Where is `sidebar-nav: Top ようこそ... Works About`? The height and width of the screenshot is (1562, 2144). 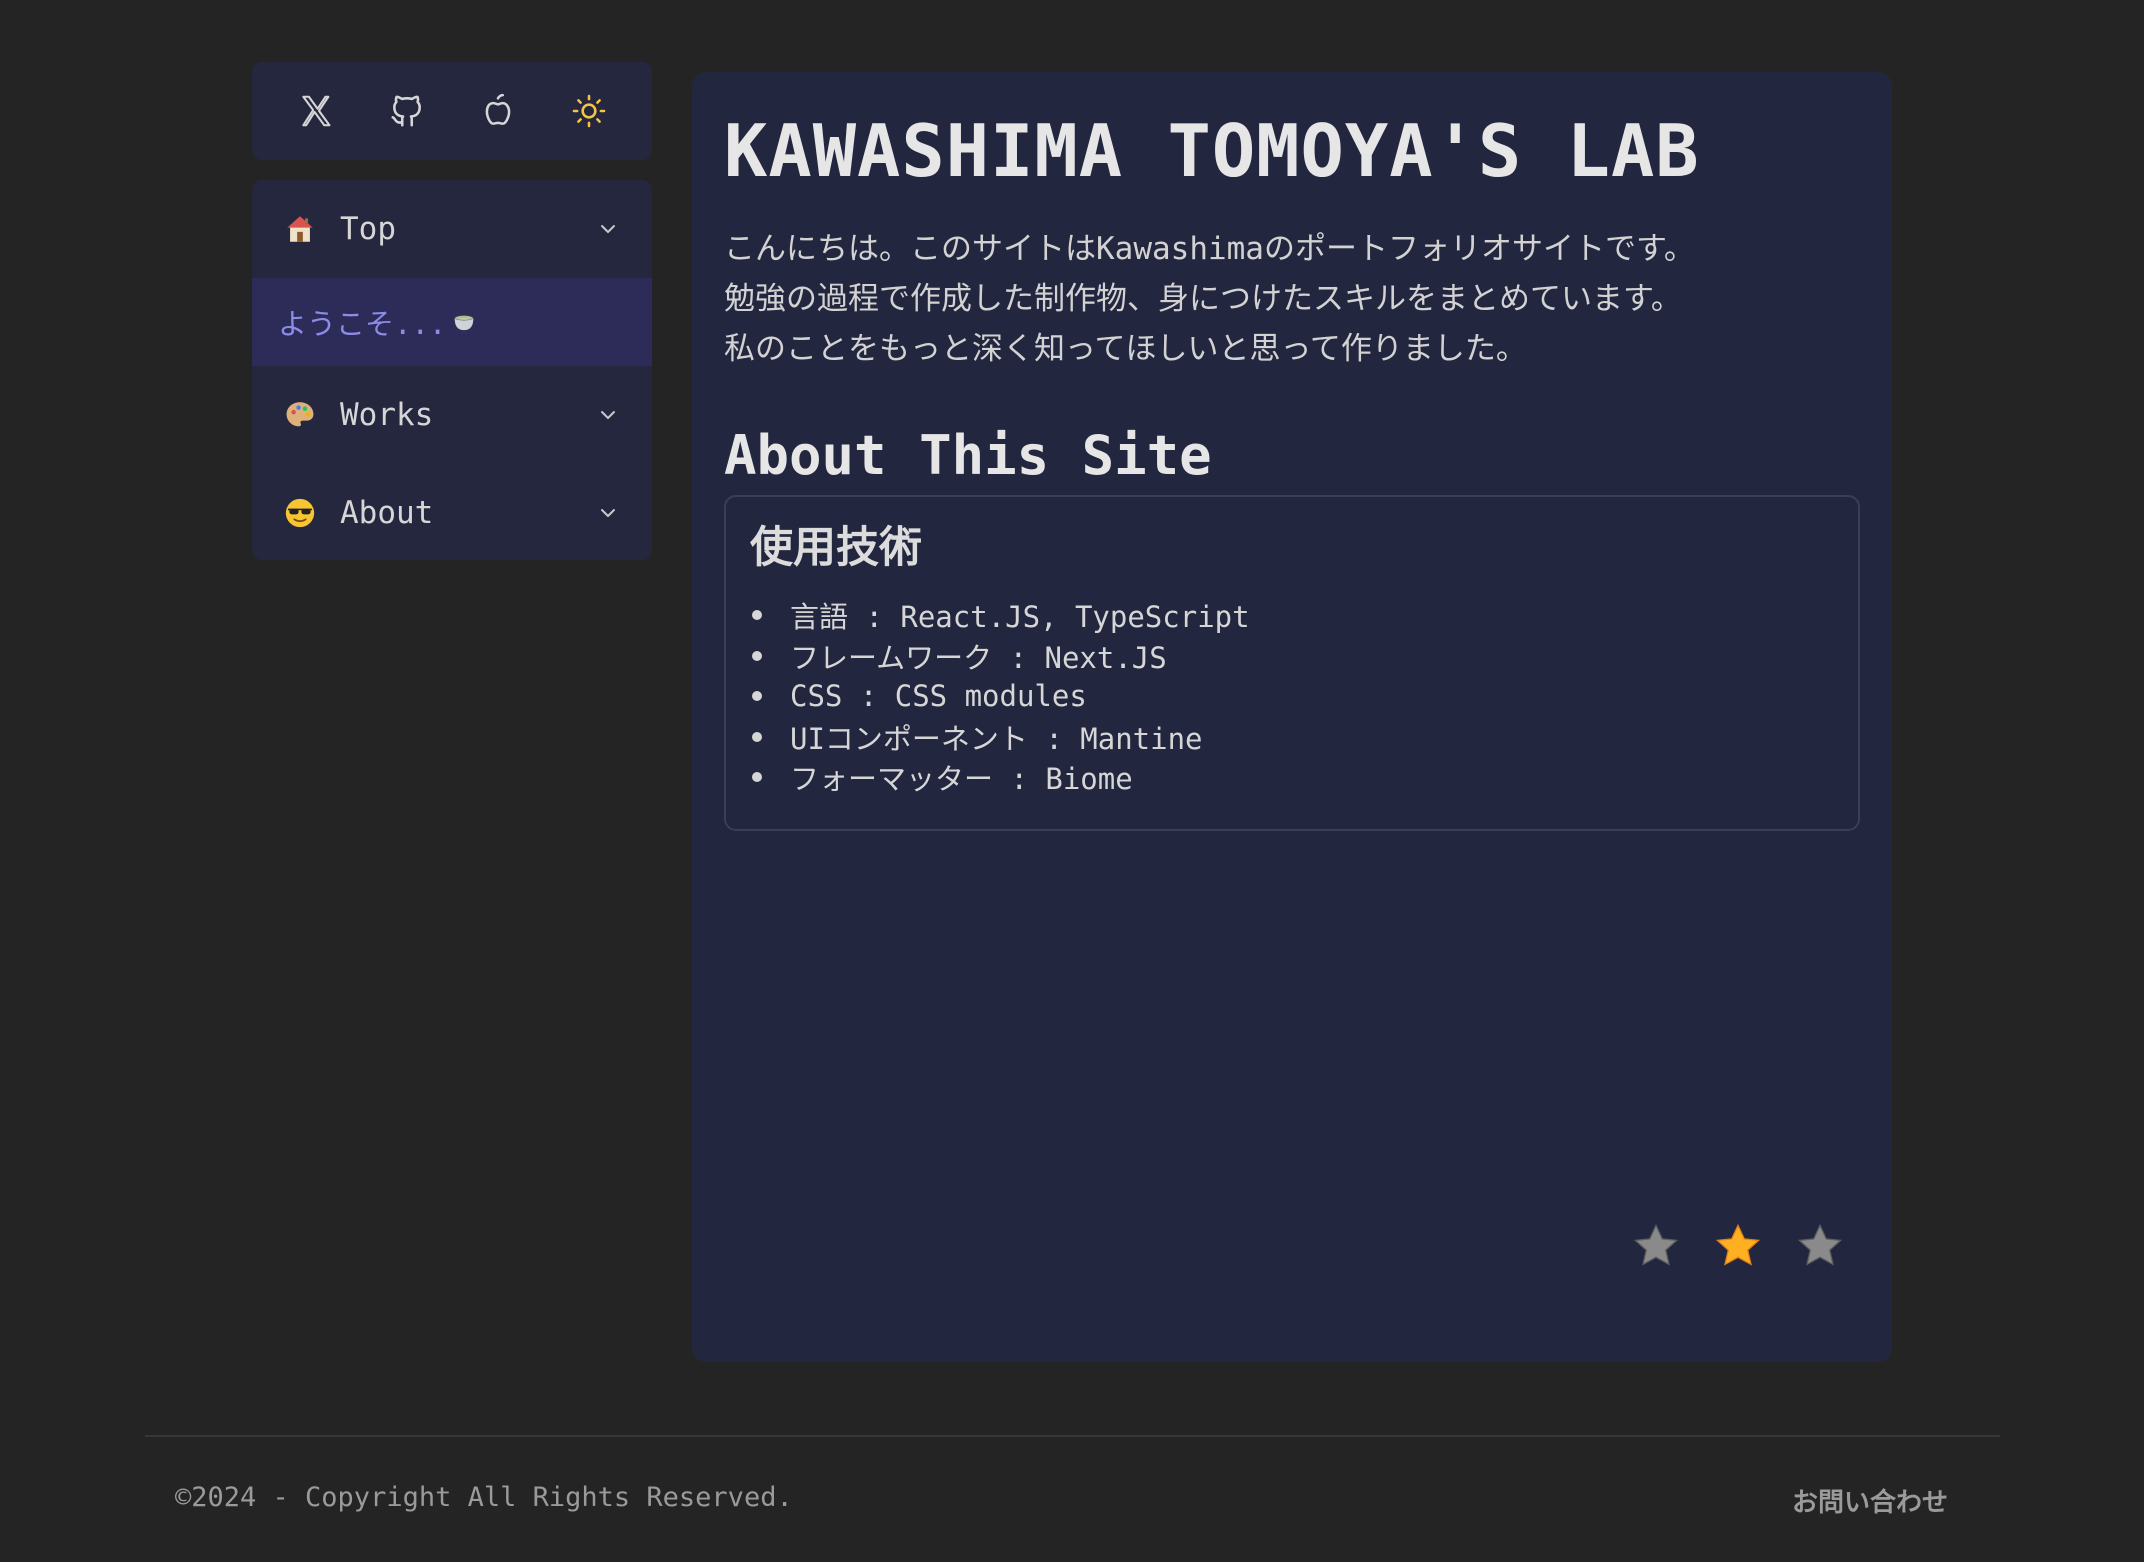
sidebar-nav: Top ようこそ... Works About is located at coordinates (452, 370).